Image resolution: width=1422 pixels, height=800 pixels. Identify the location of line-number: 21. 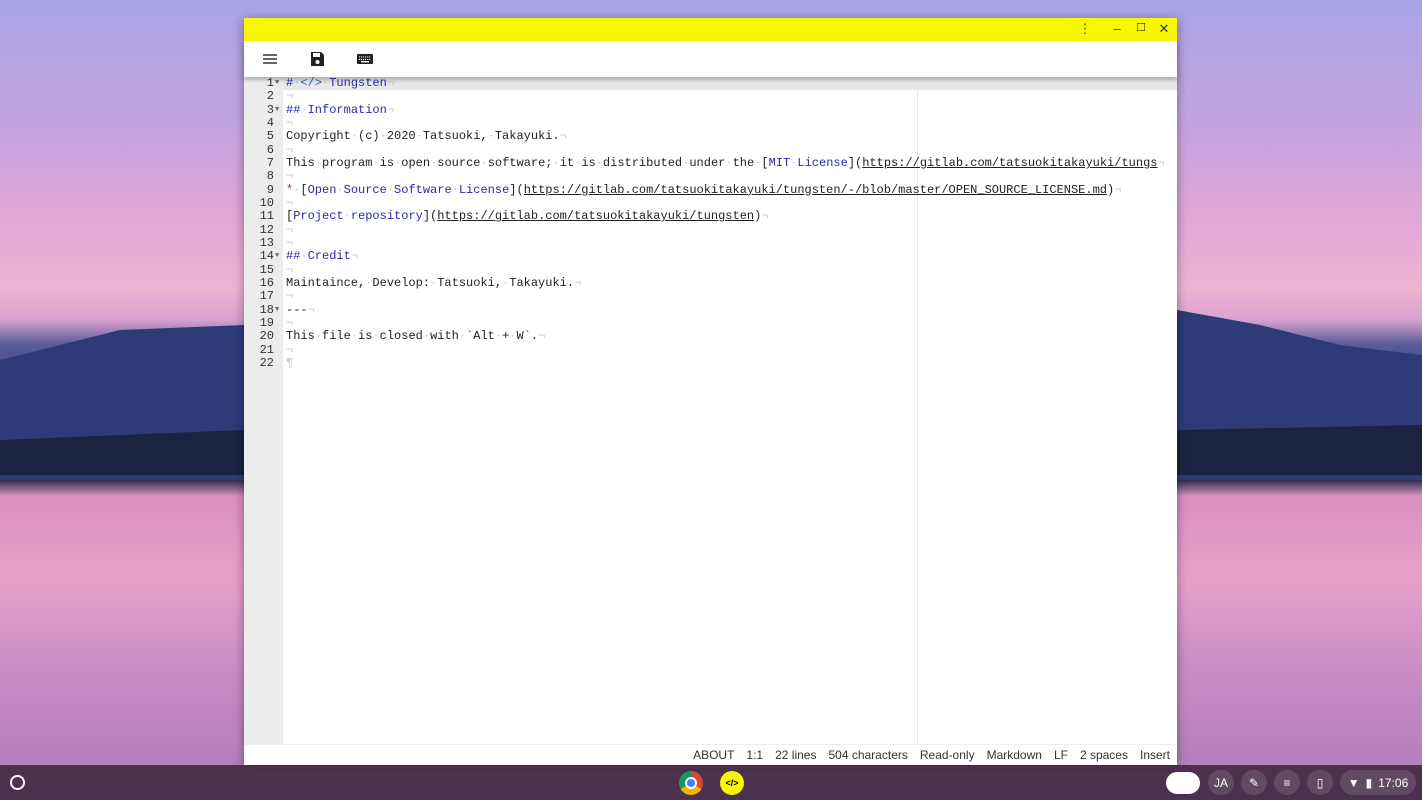
(266, 349).